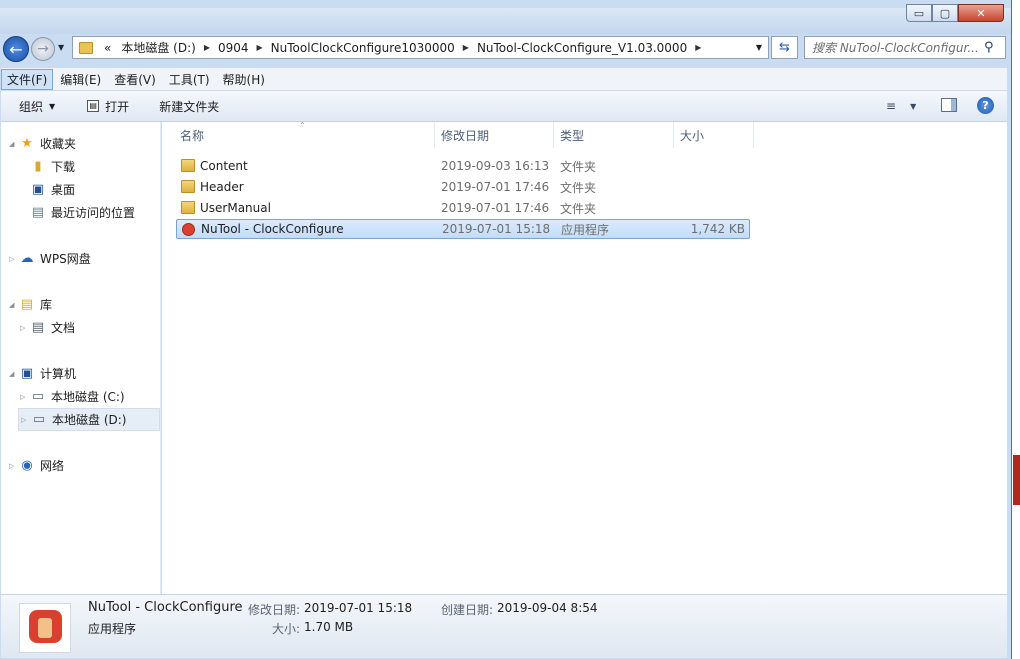  Describe the element at coordinates (188, 229) in the screenshot. I see `app-icon` at that location.